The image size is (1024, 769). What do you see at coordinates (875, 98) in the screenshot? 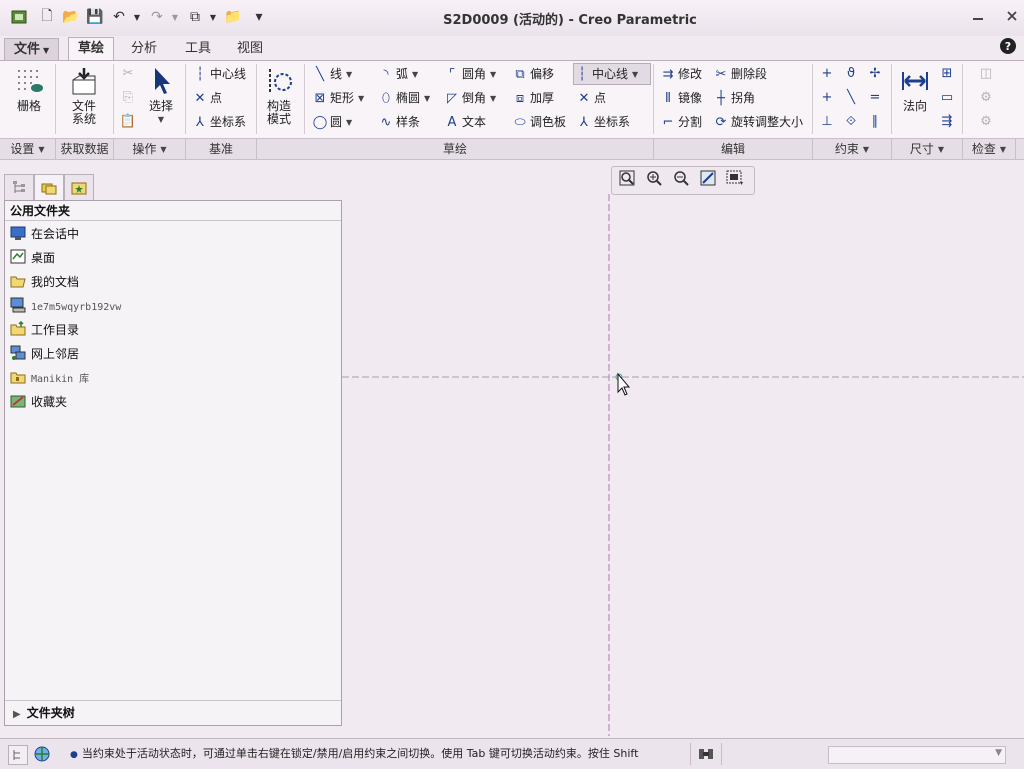
I see `equal-constraint-icon: =` at bounding box center [875, 98].